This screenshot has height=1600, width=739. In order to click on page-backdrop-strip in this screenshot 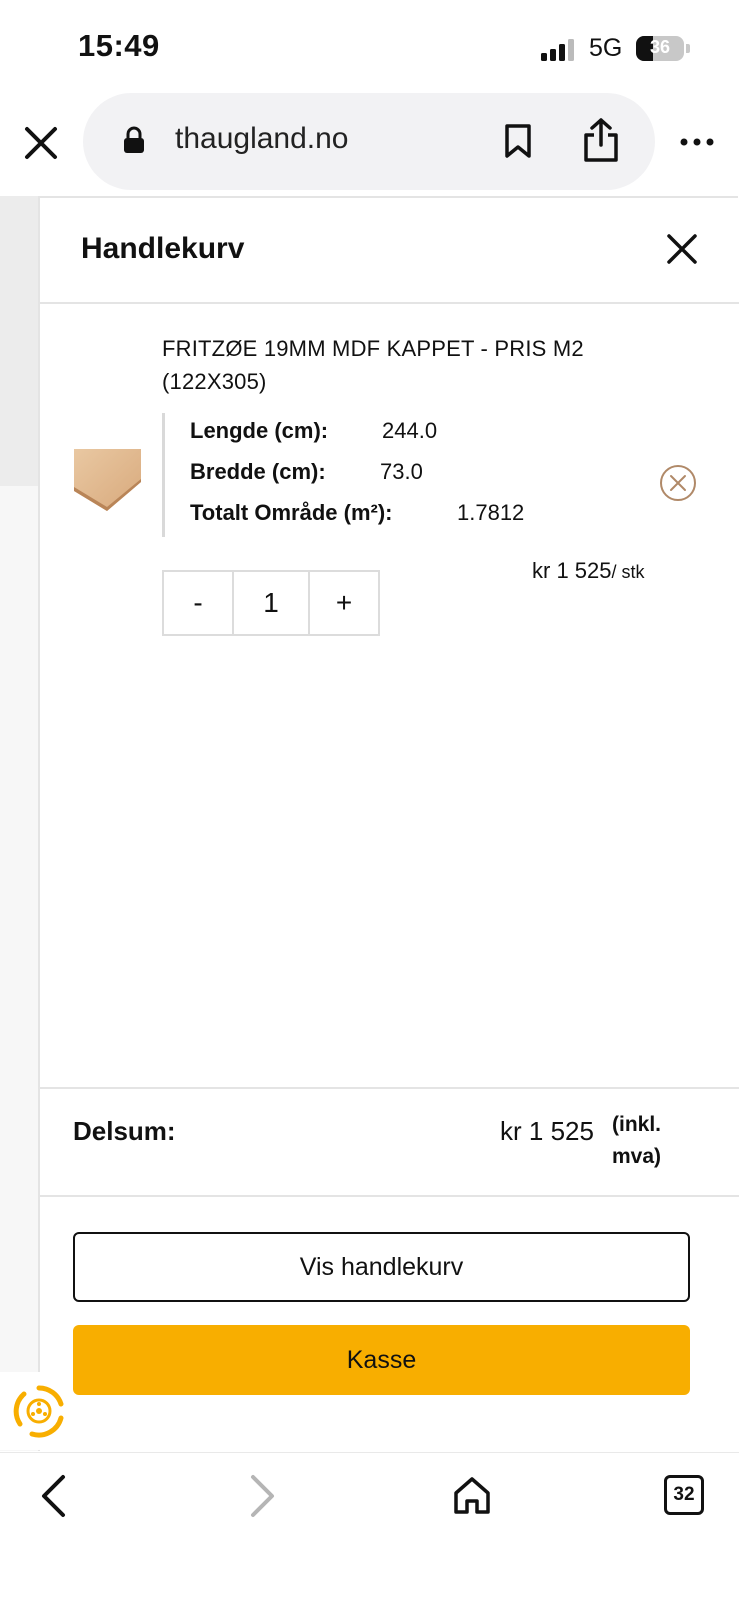, I will do `click(19, 341)`.